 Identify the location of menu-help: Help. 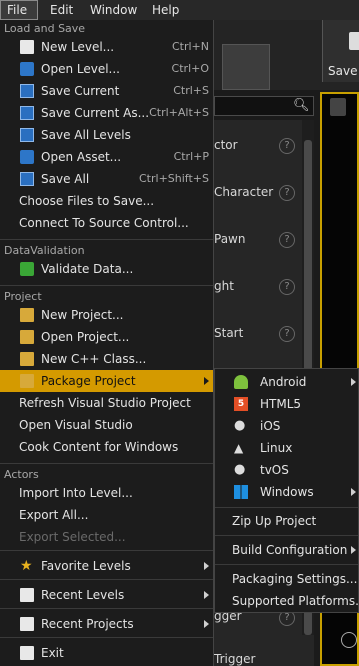
(165, 10).